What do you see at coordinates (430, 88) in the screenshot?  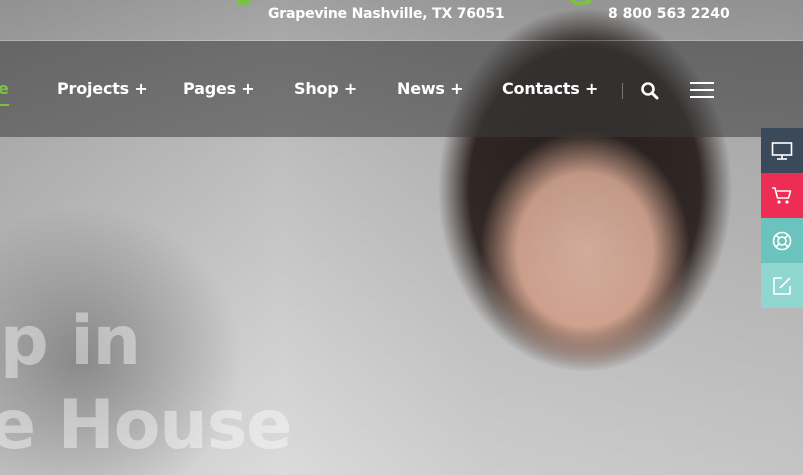 I see `nav-item-news: News +` at bounding box center [430, 88].